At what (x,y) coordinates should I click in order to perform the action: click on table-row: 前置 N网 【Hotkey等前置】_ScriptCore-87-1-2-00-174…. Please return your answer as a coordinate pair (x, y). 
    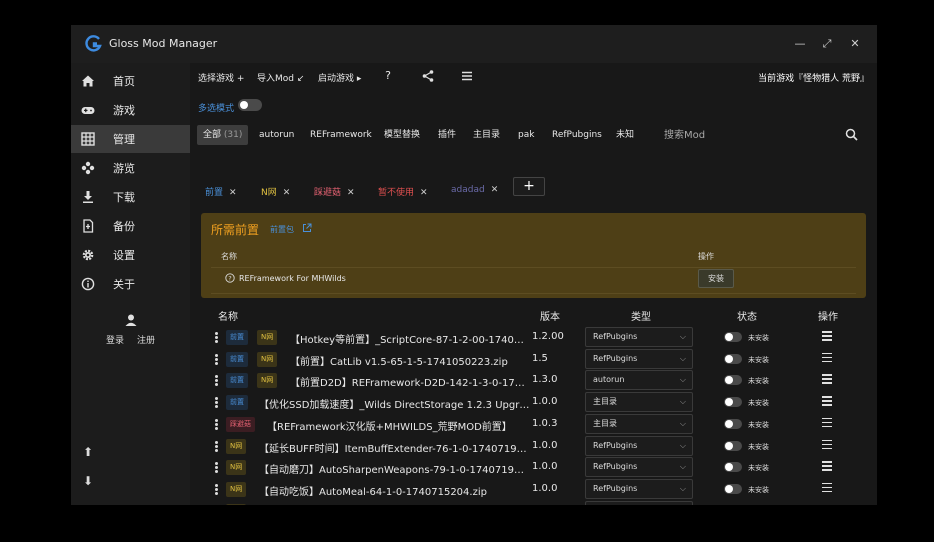
    Looking at the image, I should click on (533, 338).